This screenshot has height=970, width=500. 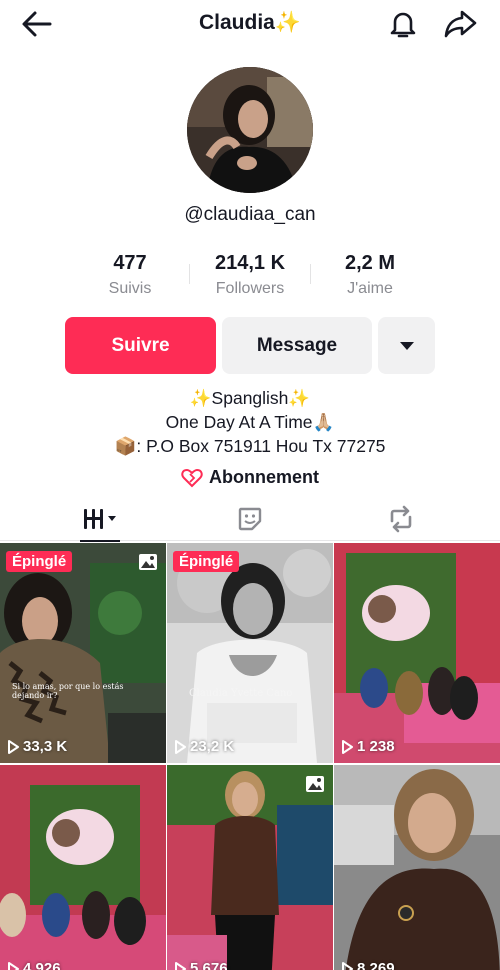 What do you see at coordinates (130, 263) in the screenshot?
I see `stat-following-value: 477` at bounding box center [130, 263].